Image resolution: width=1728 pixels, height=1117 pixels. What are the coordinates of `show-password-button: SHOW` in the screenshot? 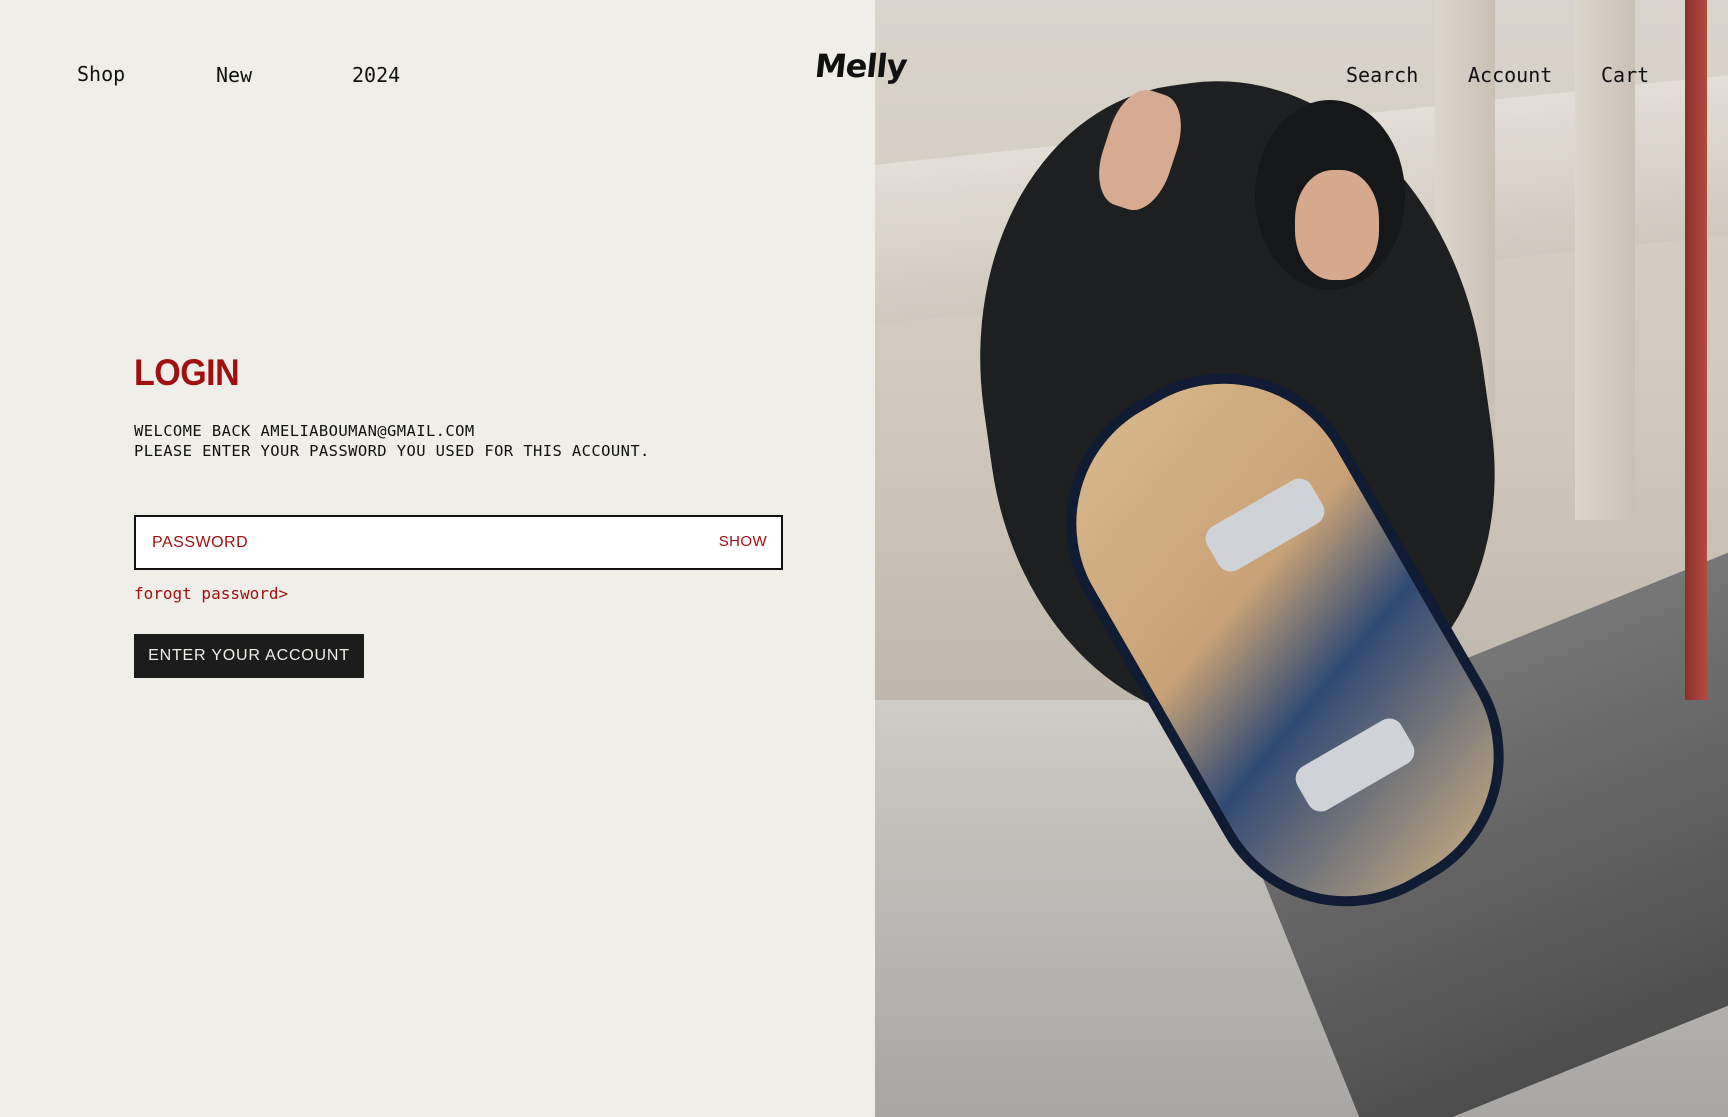 It's located at (743, 541).